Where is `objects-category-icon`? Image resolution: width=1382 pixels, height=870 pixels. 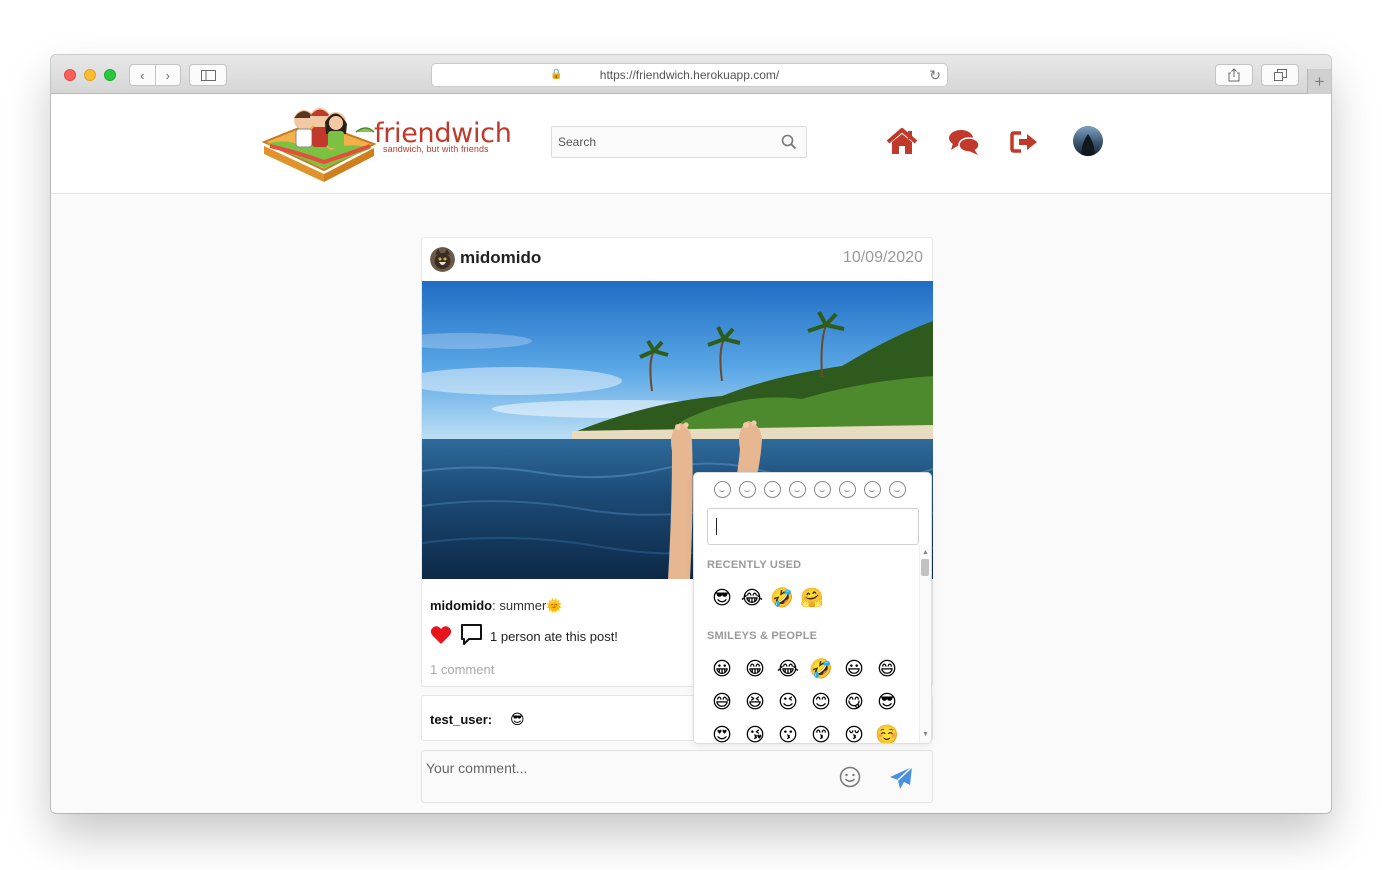 objects-category-icon is located at coordinates (847, 489).